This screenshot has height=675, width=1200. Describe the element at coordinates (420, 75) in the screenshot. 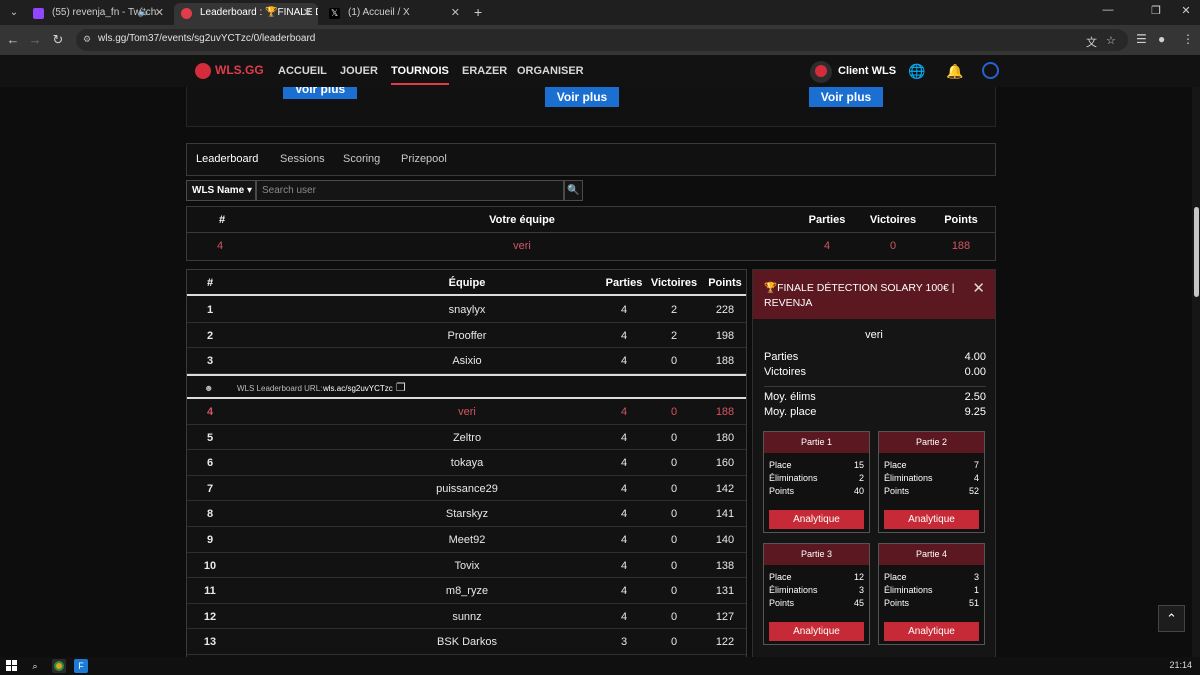

I see `nav-tournois: TOURNOIS` at that location.